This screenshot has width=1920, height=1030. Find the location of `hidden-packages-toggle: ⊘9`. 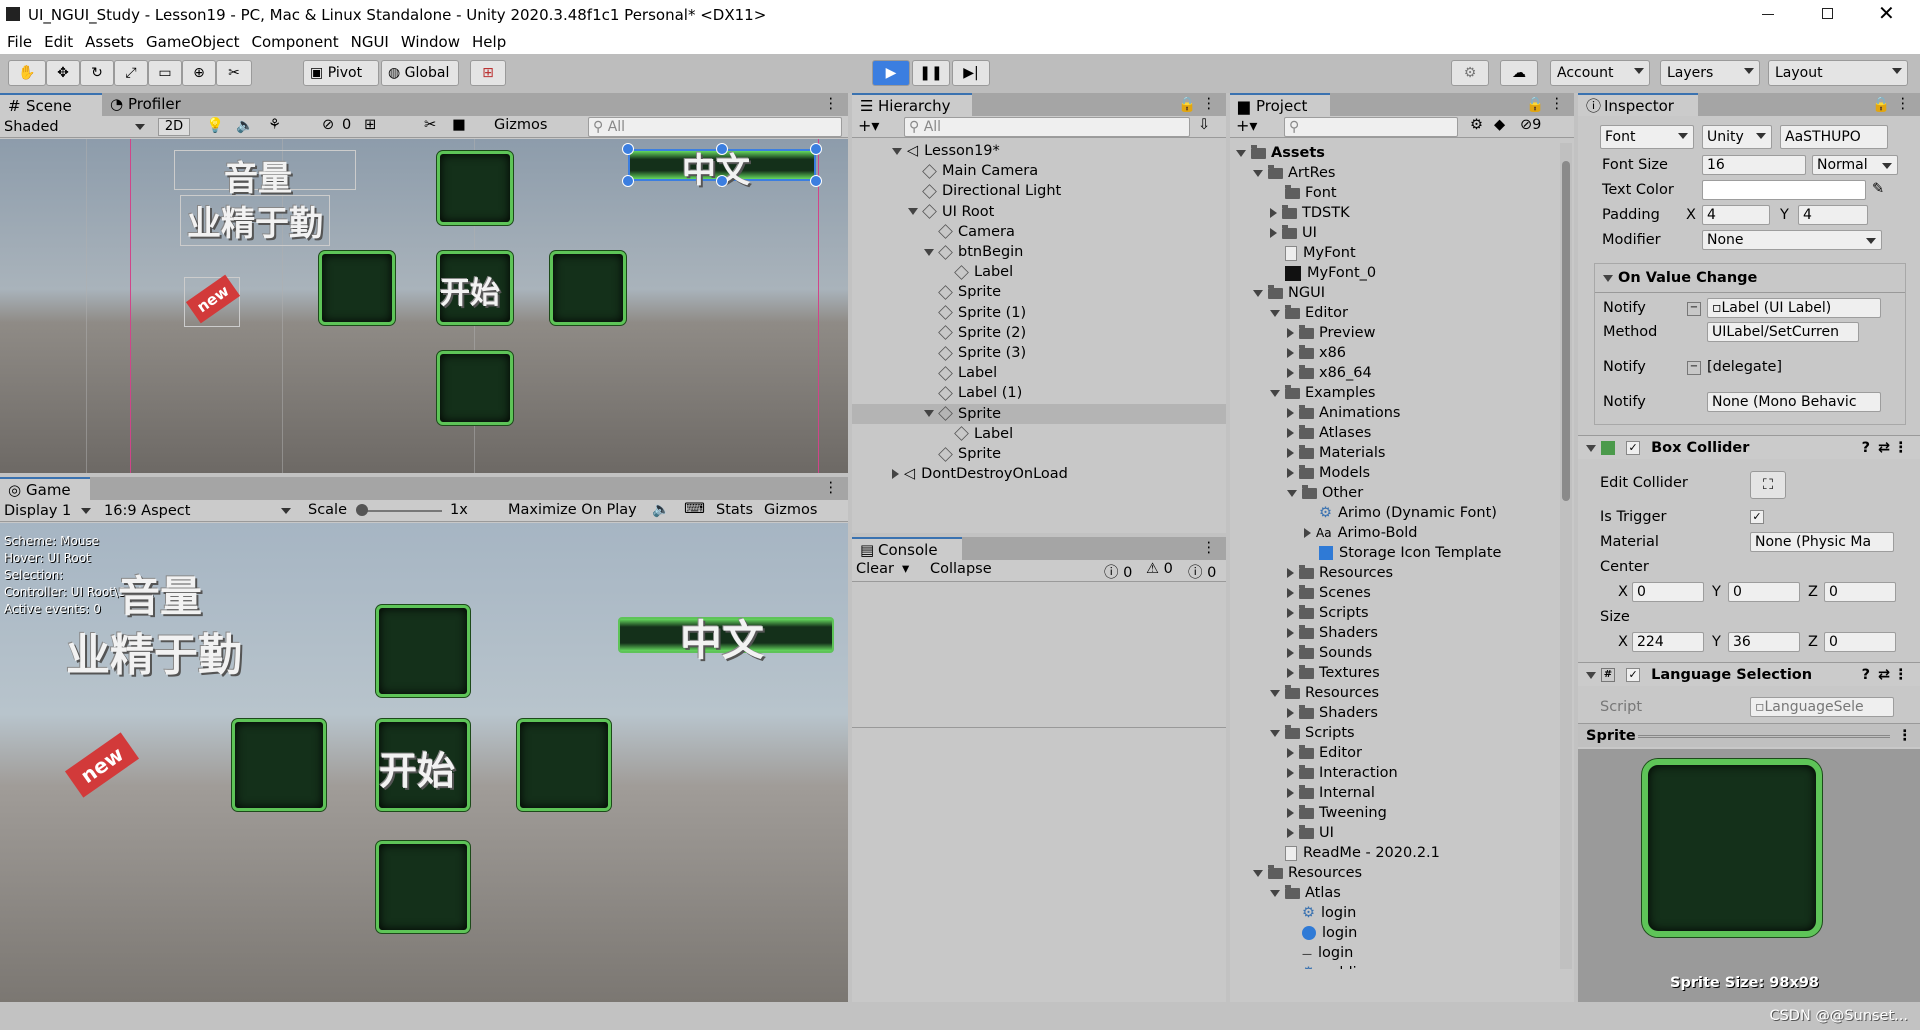

hidden-packages-toggle: ⊘9 is located at coordinates (1530, 125).